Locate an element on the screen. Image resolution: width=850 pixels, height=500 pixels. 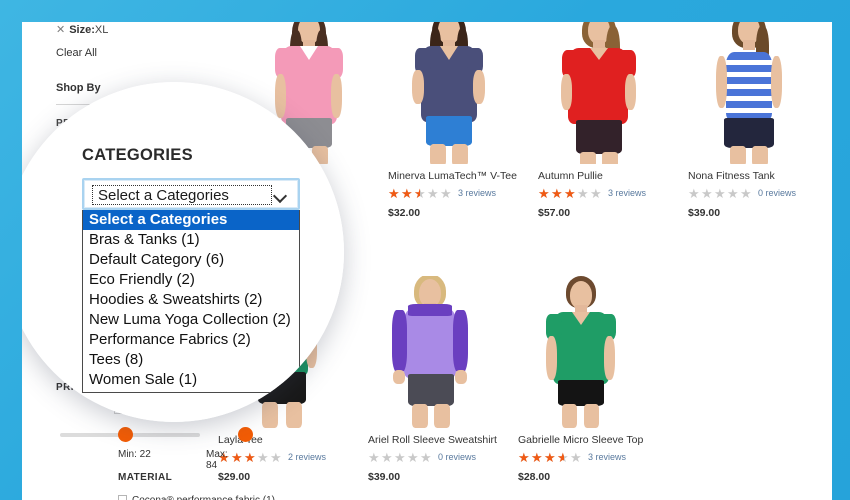
product-card: Nona Fitness Tank ★★★★★ 0 reviews $39.00 is located at coordinates (758, 120).